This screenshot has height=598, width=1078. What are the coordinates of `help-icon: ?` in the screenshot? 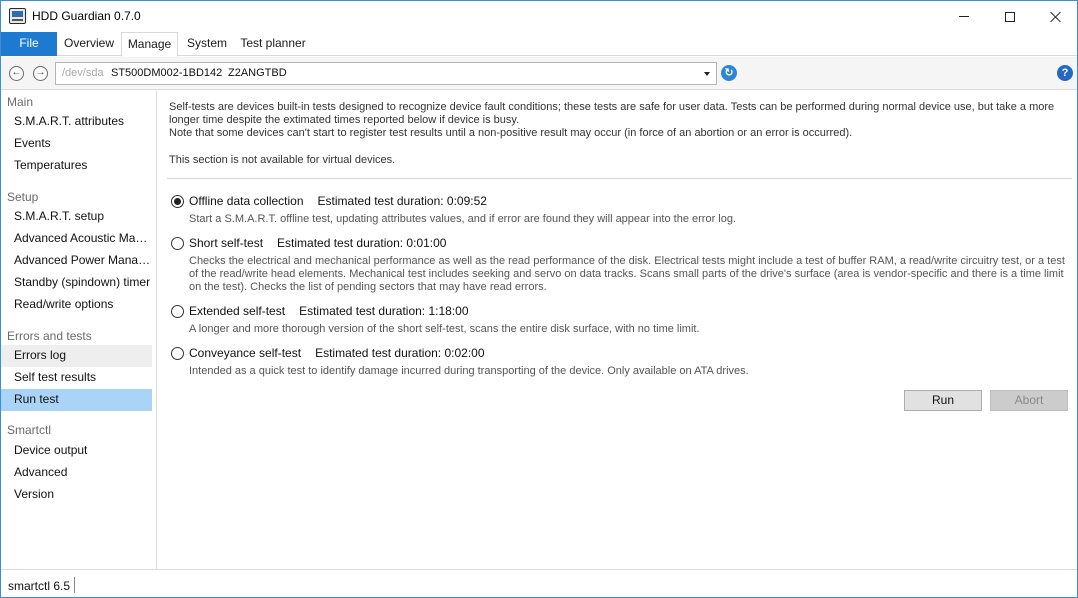 It's located at (1065, 73).